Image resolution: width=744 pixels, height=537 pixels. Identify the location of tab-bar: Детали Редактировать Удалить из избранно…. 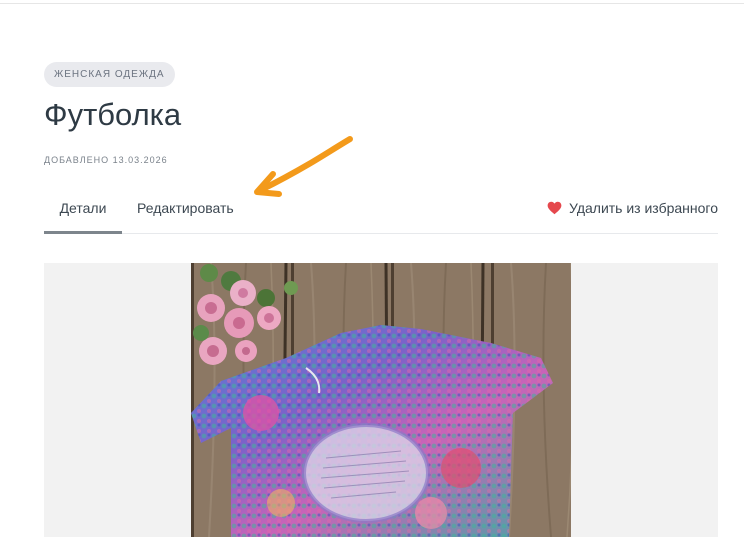
(381, 212).